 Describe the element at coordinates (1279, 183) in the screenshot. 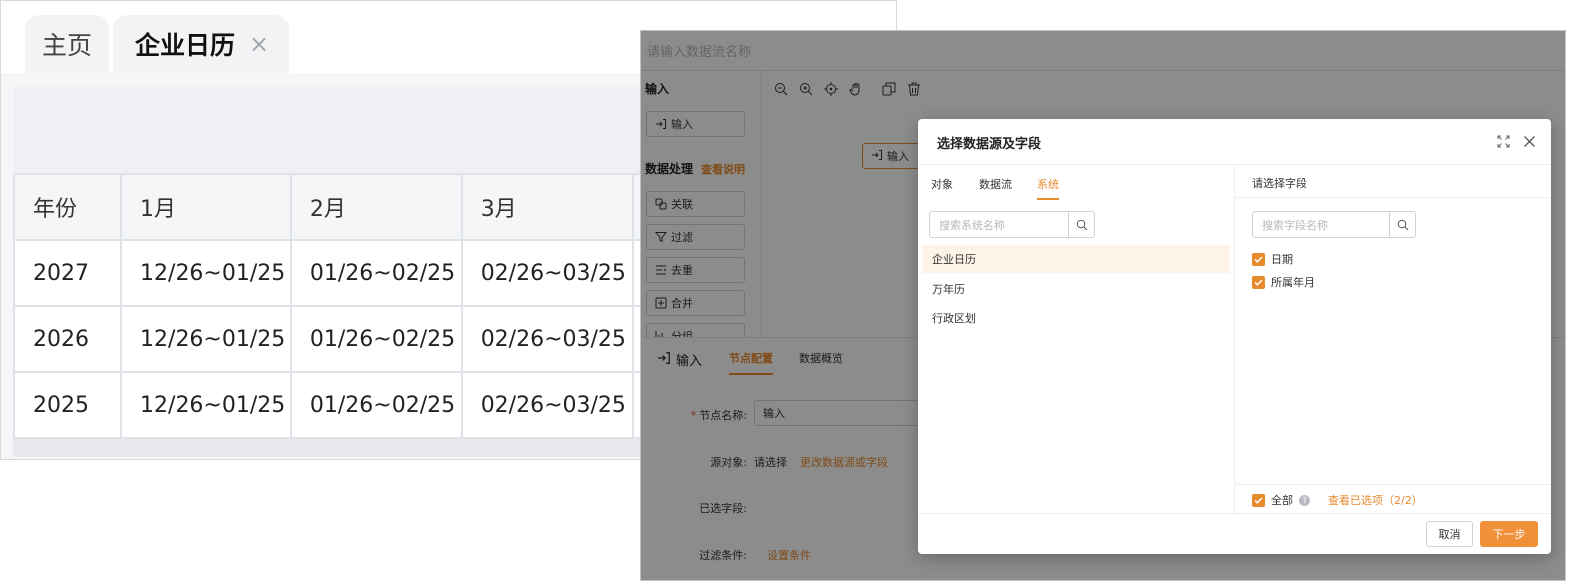

I see `field-panel-title: 请选择字段` at that location.